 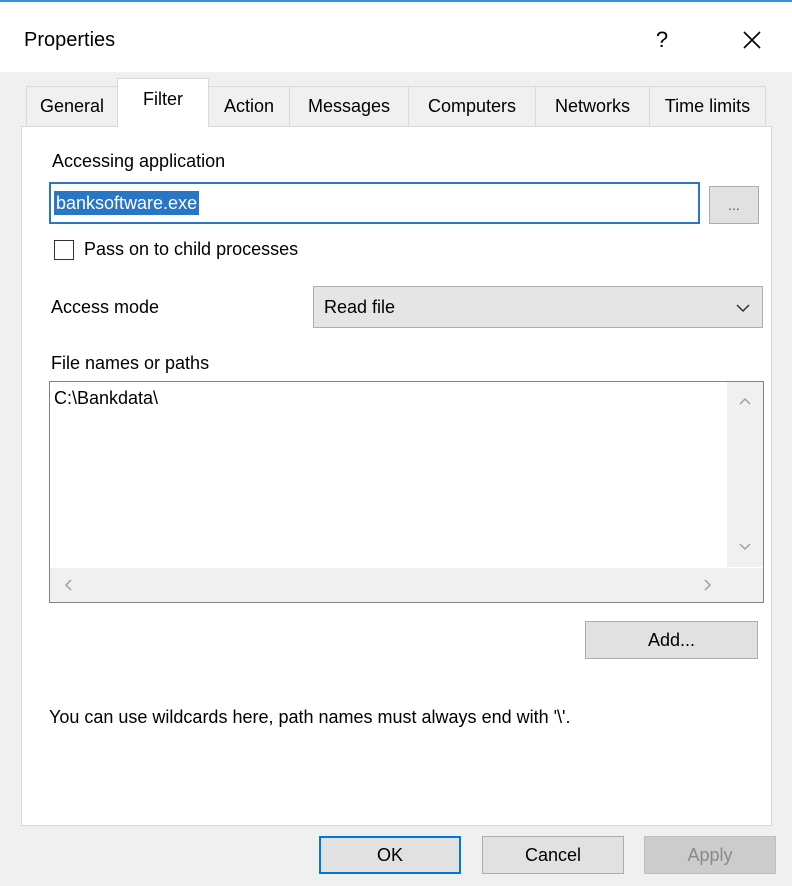 I want to click on scroll-down-icon, so click(x=745, y=547).